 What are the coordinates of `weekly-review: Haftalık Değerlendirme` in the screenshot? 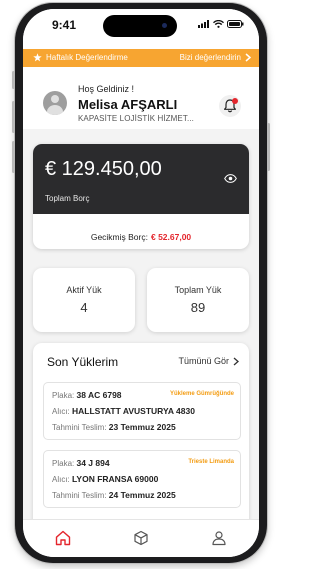 It's located at (80, 57).